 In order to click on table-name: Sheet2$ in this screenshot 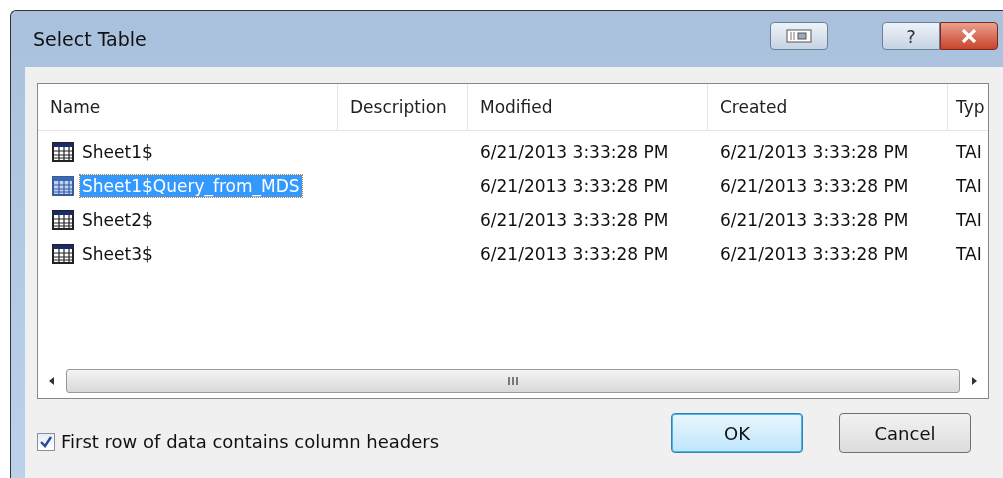, I will do `click(117, 220)`.